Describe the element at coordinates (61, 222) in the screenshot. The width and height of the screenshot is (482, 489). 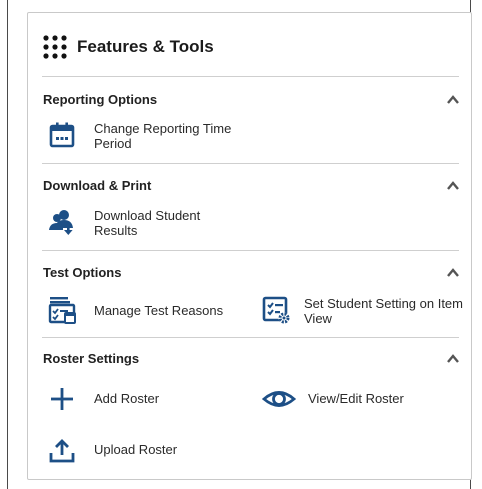
I see `users-download-icon` at that location.